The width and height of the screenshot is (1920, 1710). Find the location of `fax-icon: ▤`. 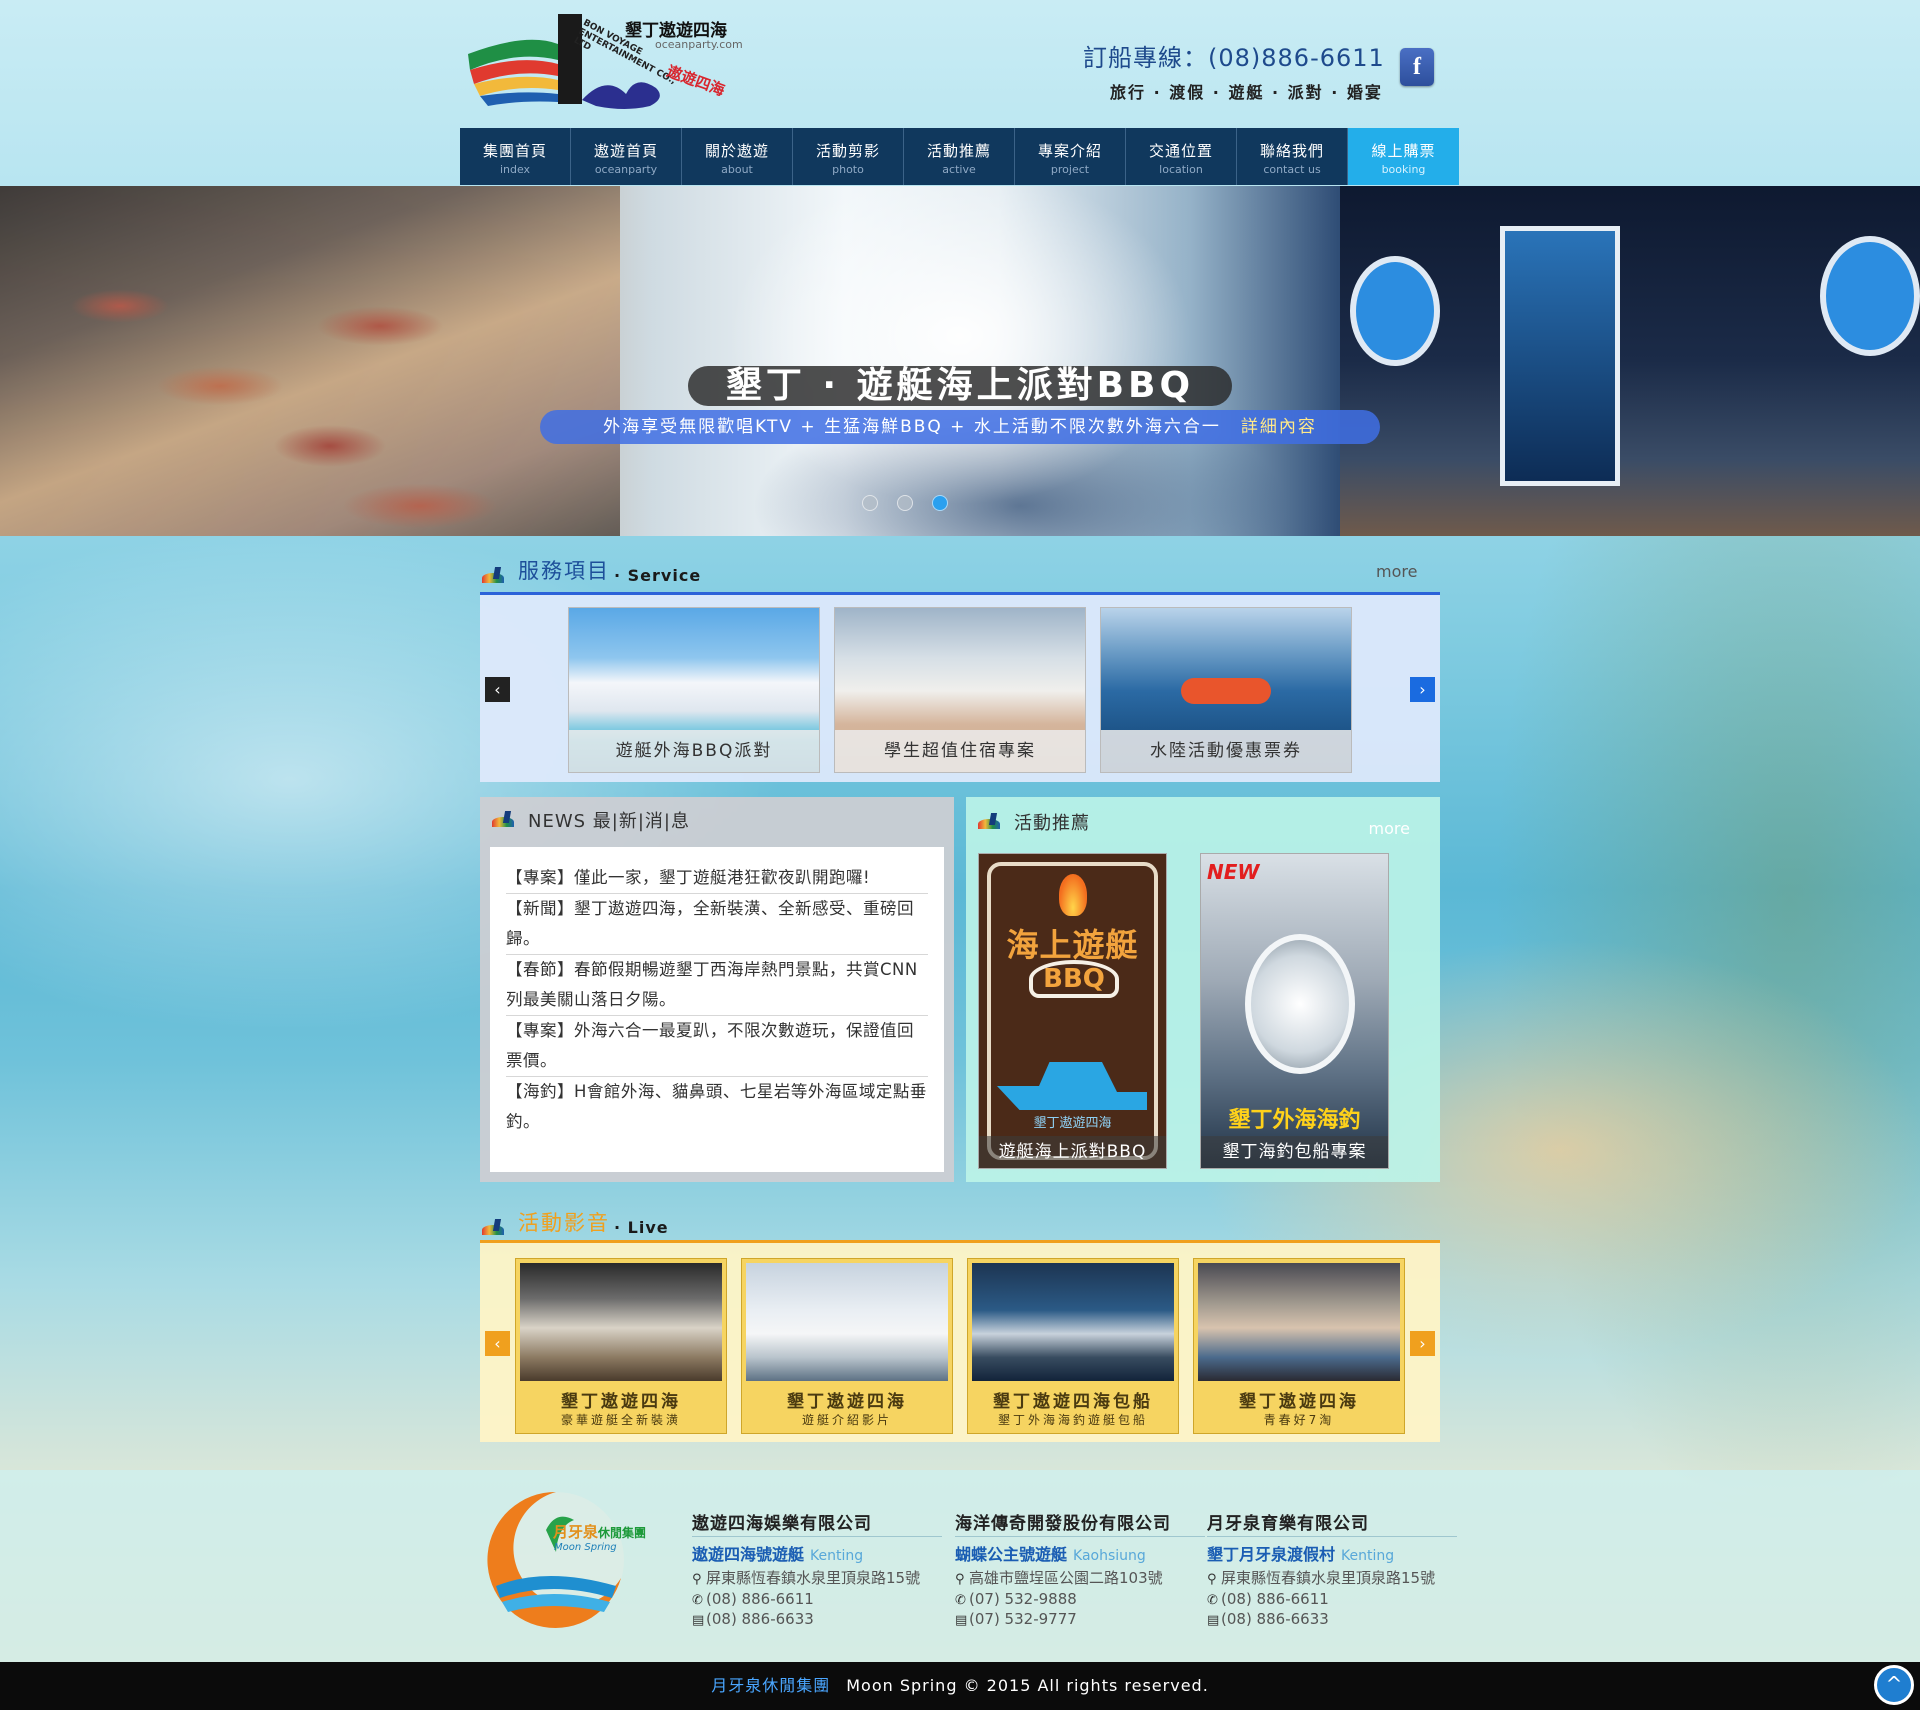

fax-icon: ▤ is located at coordinates (1213, 1620).